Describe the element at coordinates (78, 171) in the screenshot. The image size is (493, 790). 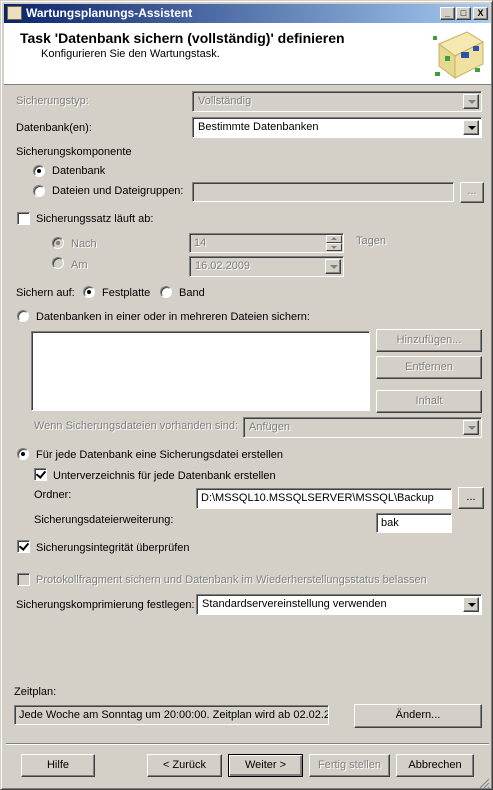
I see `component-database-label: Datenbank` at that location.